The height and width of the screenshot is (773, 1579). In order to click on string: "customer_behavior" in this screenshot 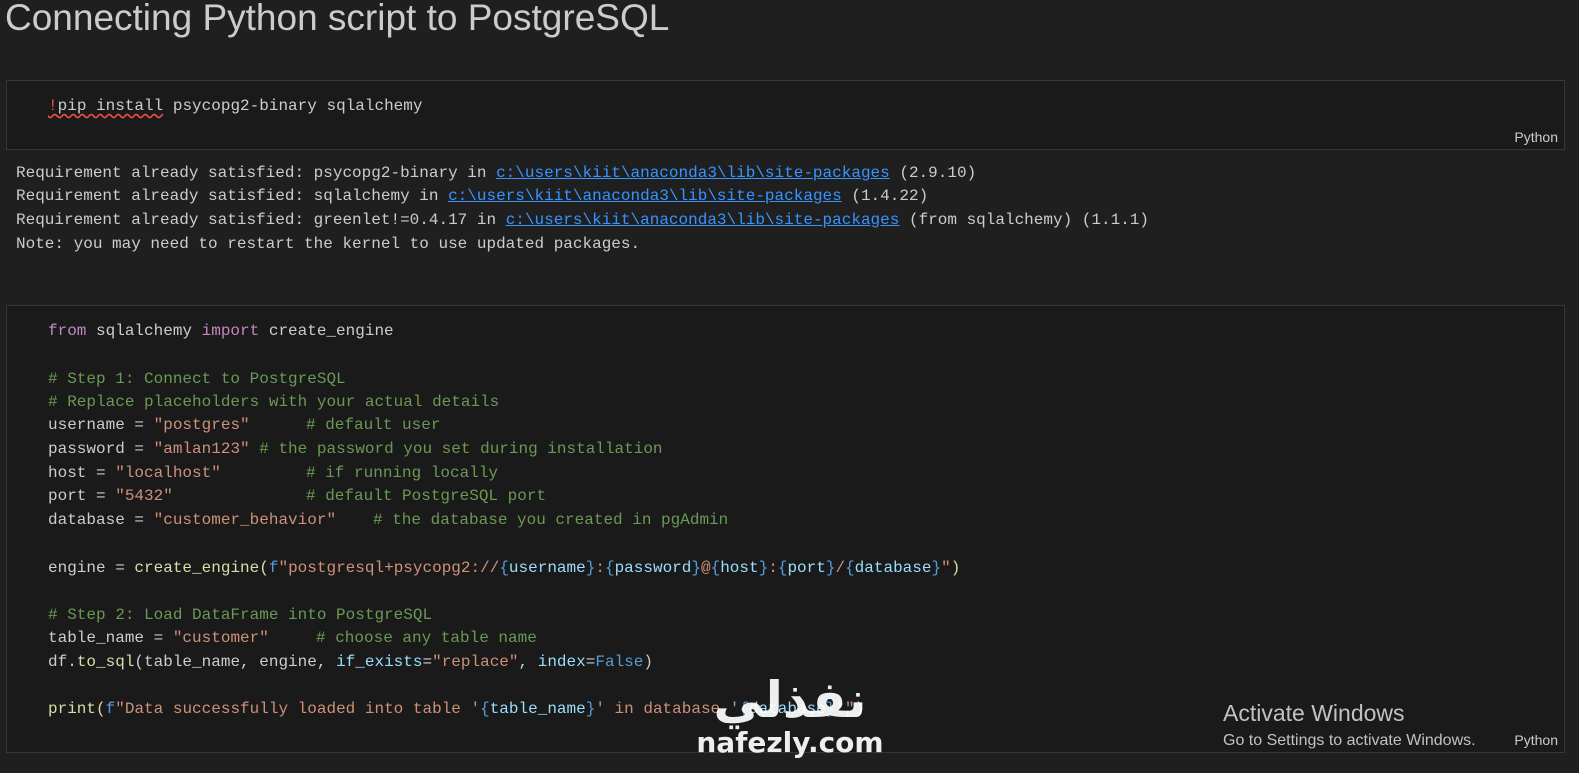, I will do `click(245, 520)`.